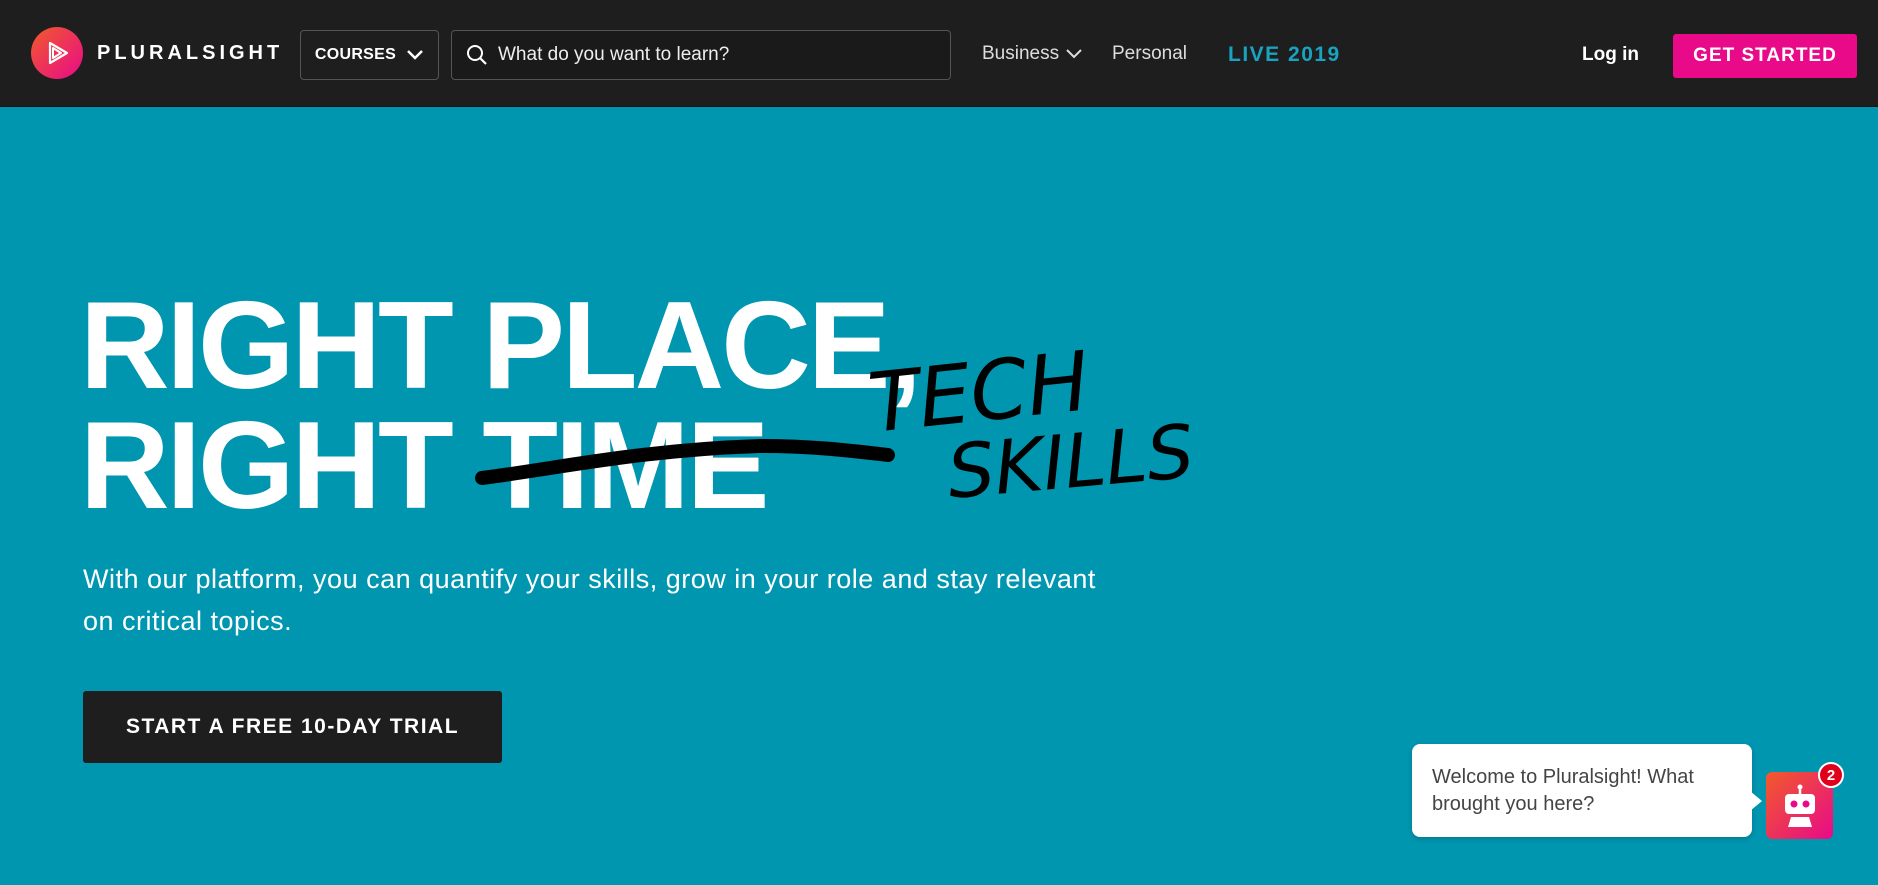 The width and height of the screenshot is (1878, 885). What do you see at coordinates (355, 54) in the screenshot?
I see `courses-label: COURSES` at bounding box center [355, 54].